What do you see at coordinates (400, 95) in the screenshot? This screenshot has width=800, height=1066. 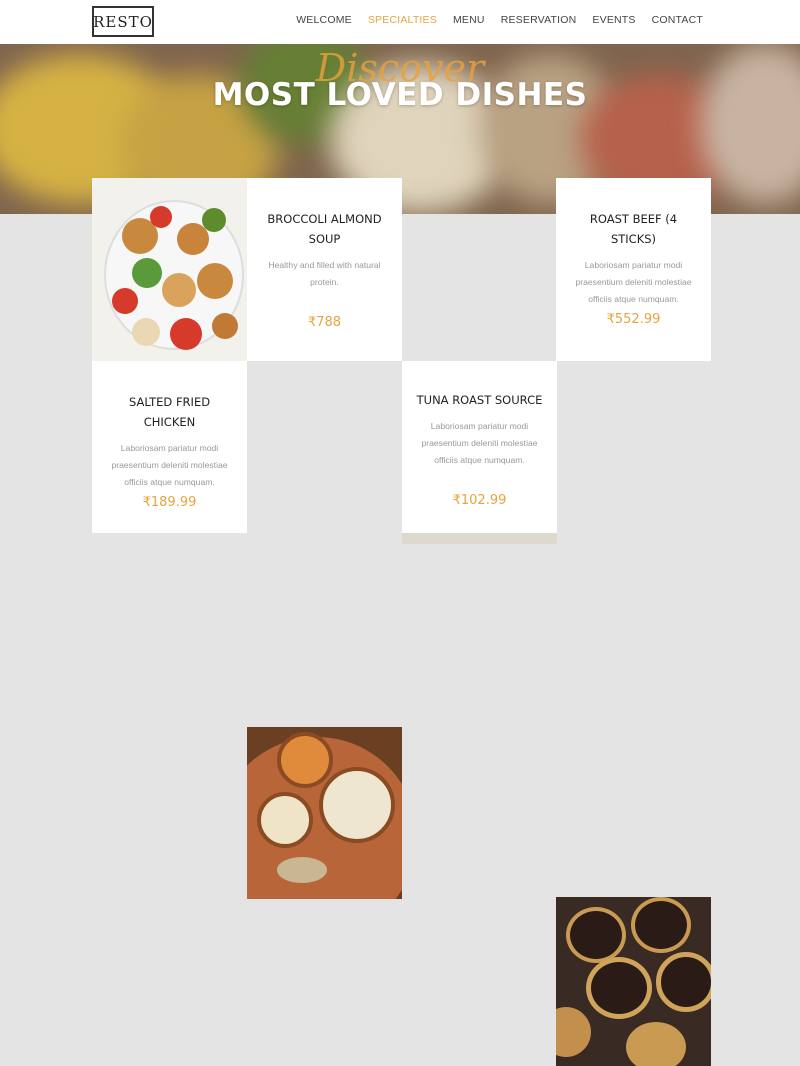 I see `hero-title: MOST LOVED DISHES` at bounding box center [400, 95].